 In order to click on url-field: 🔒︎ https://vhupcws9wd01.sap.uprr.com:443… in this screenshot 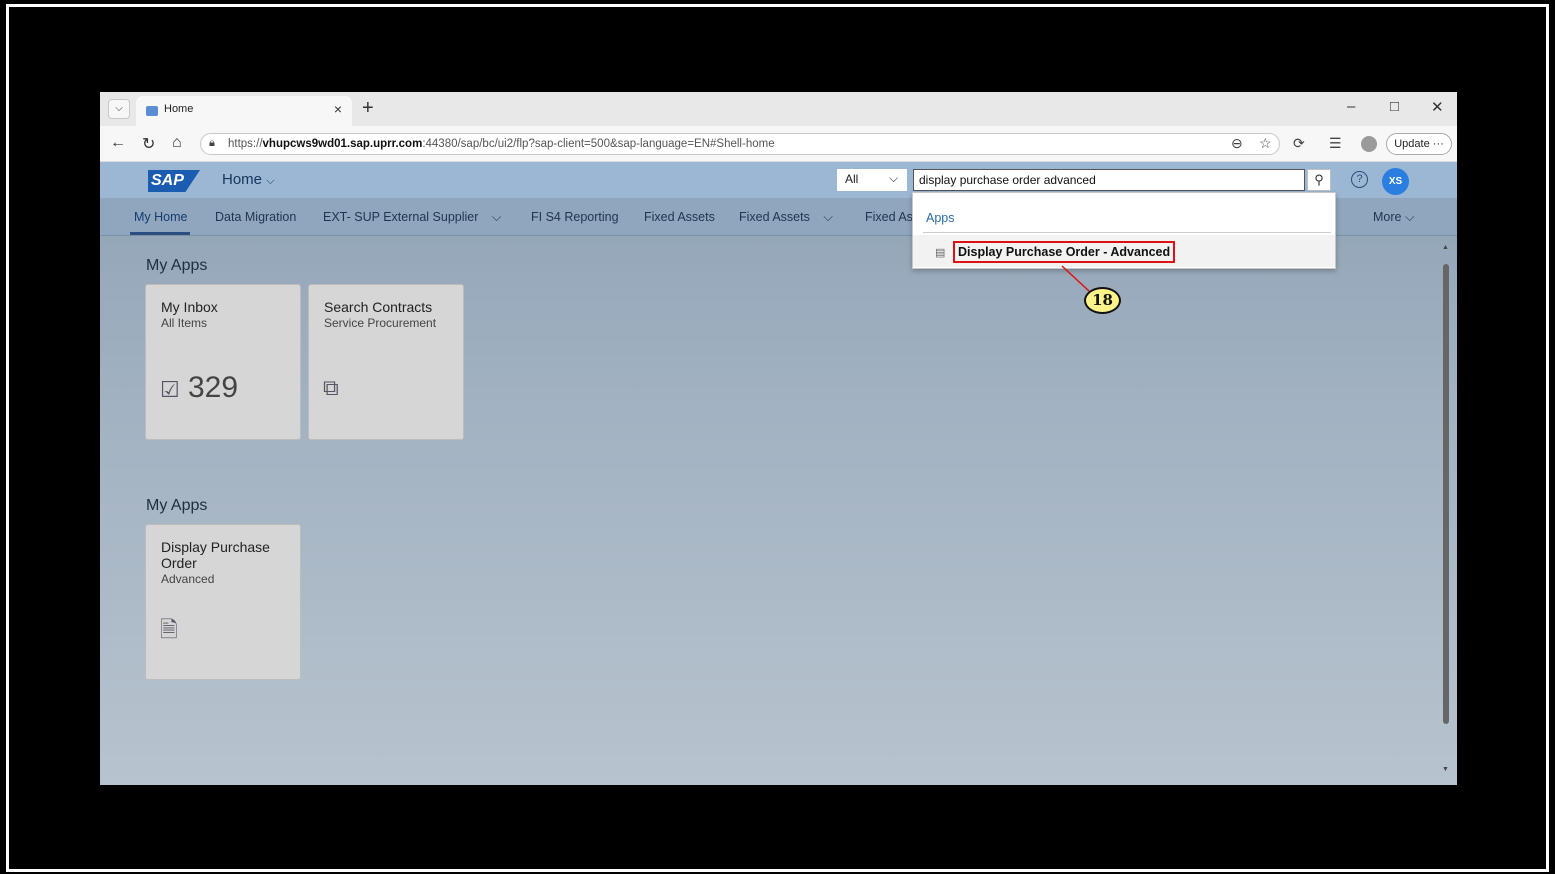, I will do `click(740, 144)`.